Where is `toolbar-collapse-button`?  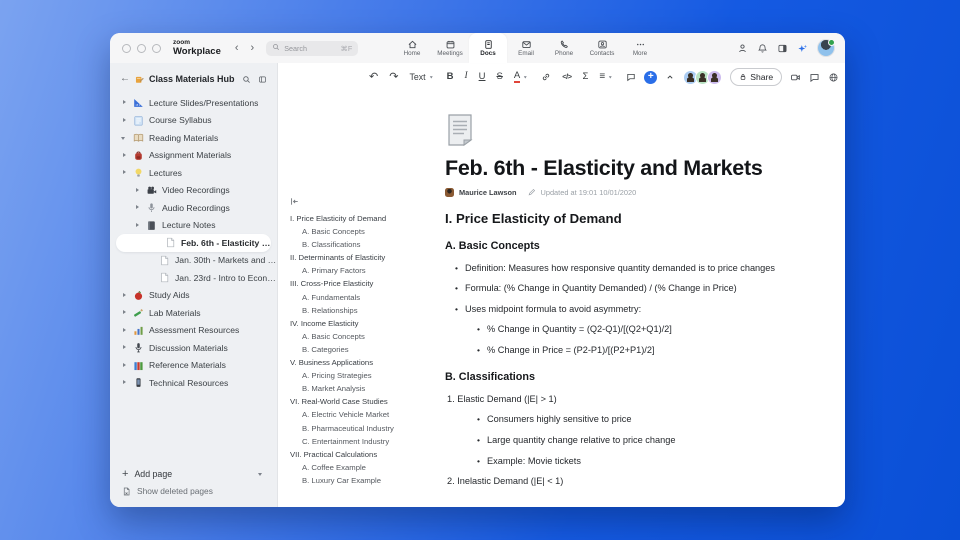 toolbar-collapse-button is located at coordinates (670, 77).